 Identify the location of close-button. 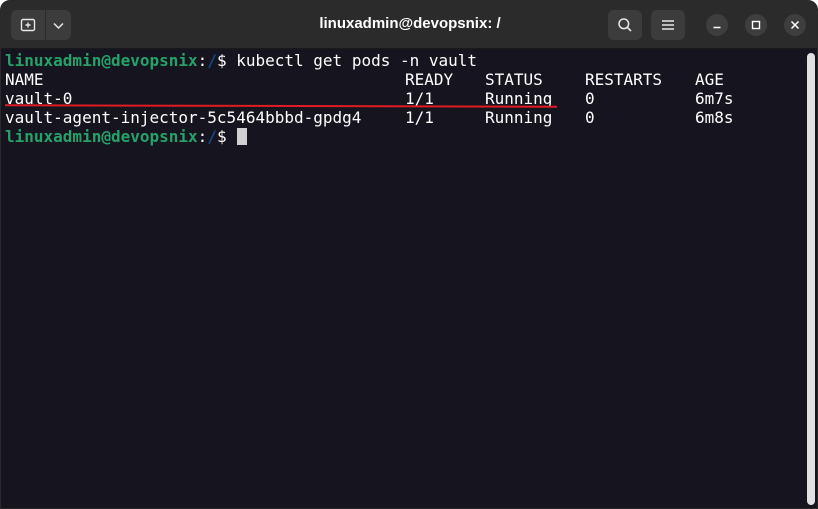
(795, 25).